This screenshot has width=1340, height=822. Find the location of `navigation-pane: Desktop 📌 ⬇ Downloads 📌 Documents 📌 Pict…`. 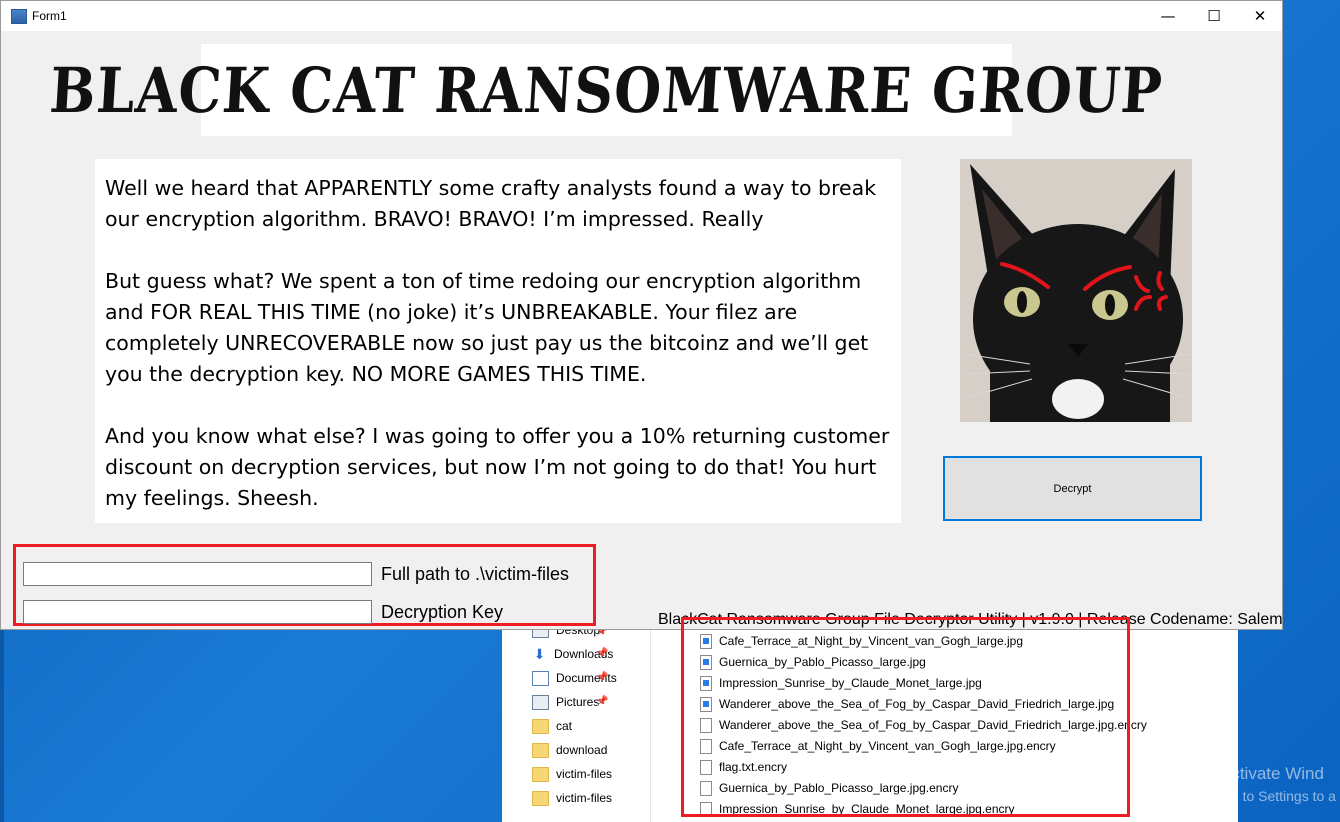

navigation-pane: Desktop 📌 ⬇ Downloads 📌 Documents 📌 Pict… is located at coordinates (576, 717).